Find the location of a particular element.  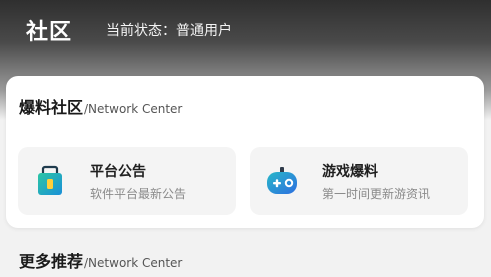

page-title: 社区 is located at coordinates (49, 32).